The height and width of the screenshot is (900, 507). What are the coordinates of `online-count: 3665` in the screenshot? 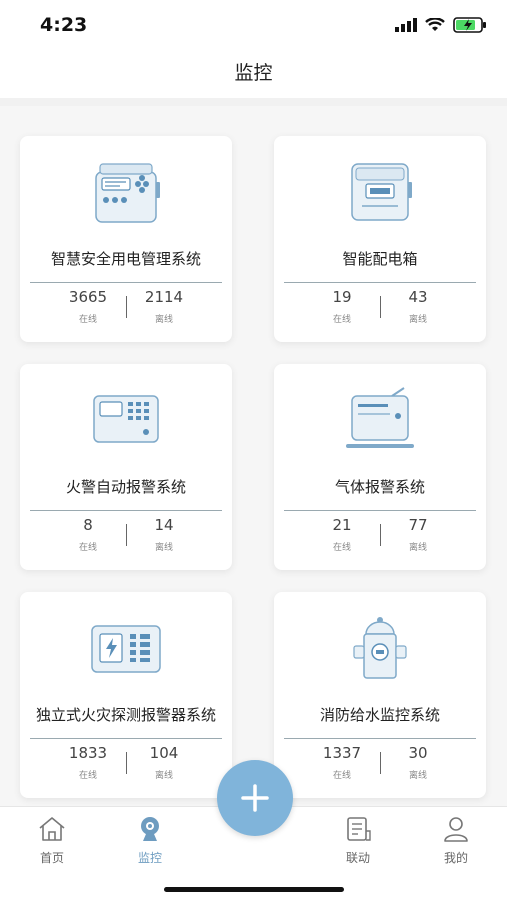 It's located at (88, 297).